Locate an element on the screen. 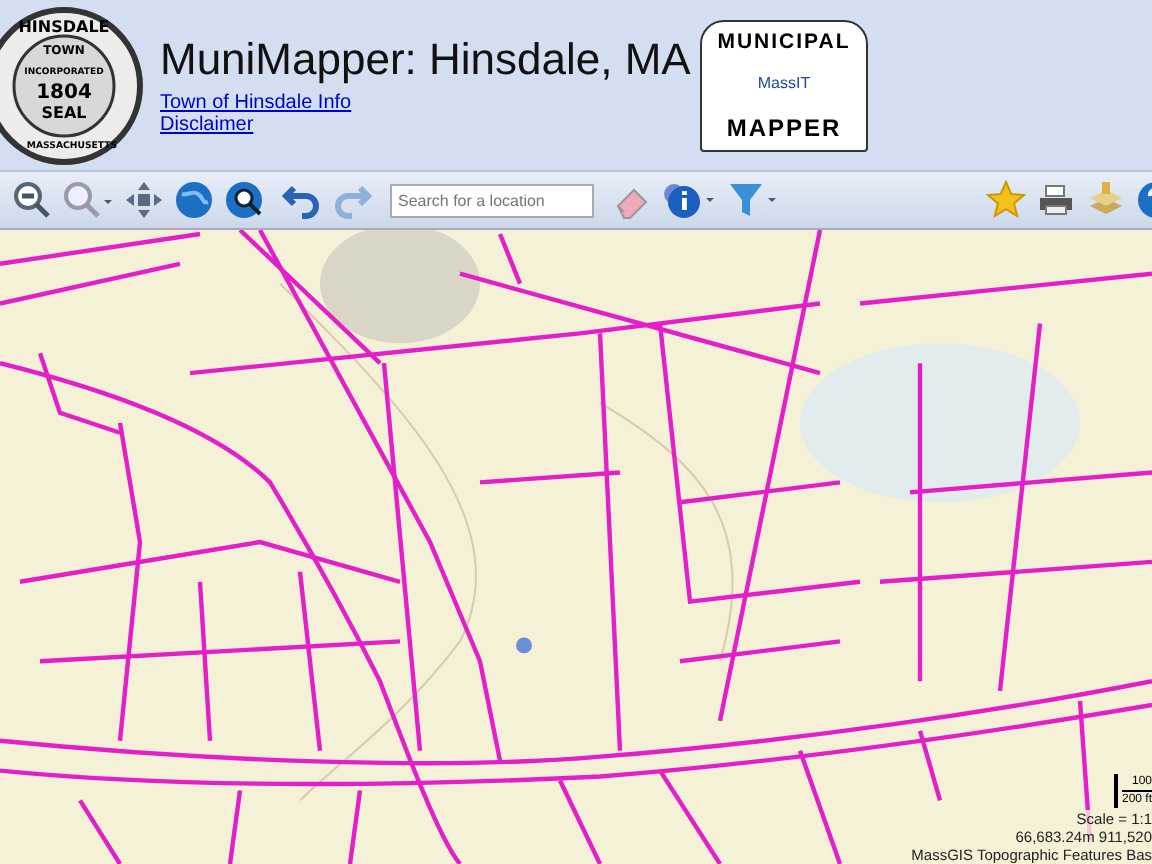 The height and width of the screenshot is (864, 1152). filter-icon is located at coordinates (754, 200).